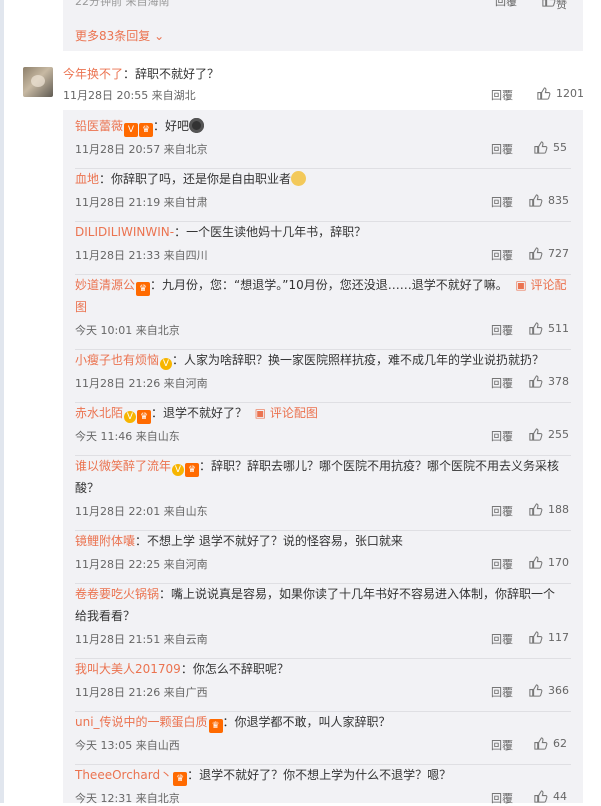  What do you see at coordinates (127, 745) in the screenshot?
I see `reply-meta: 今天 13:05 来自山西` at bounding box center [127, 745].